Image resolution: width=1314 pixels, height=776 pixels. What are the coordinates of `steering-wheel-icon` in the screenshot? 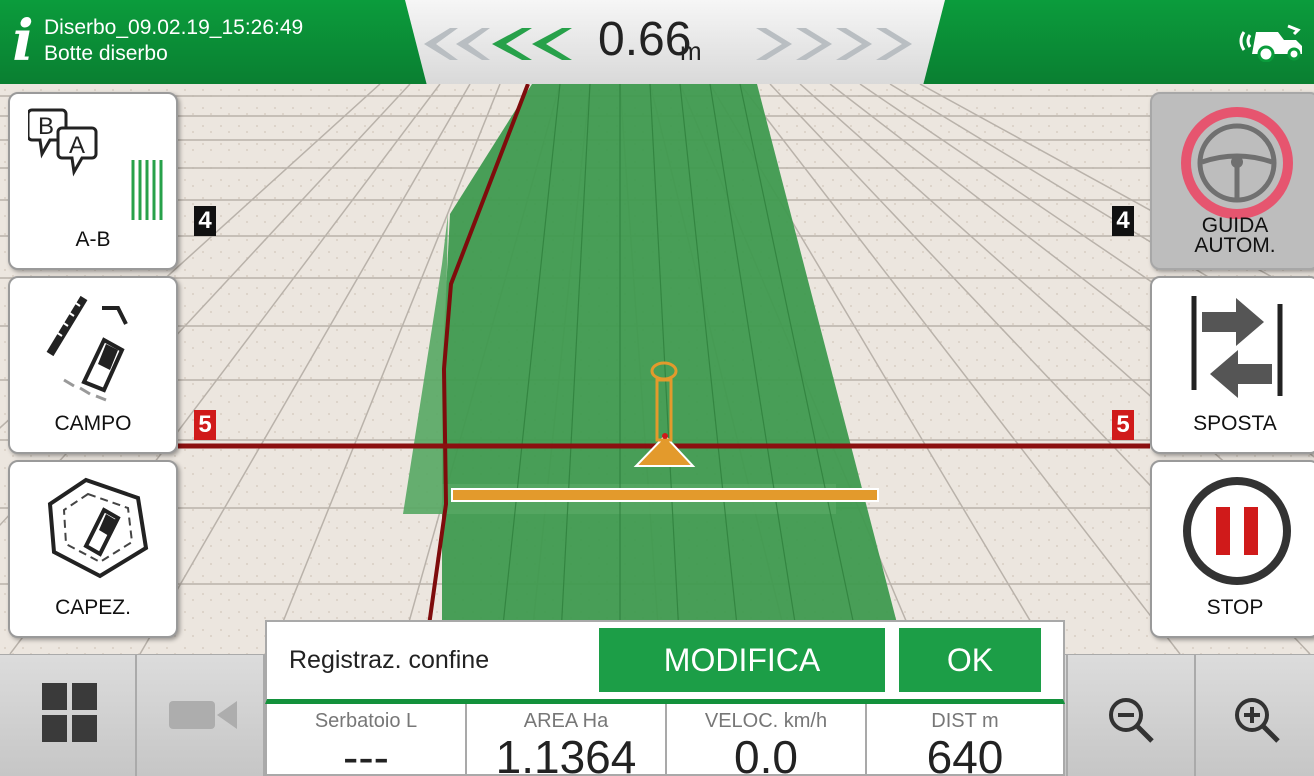 It's located at (1237, 163).